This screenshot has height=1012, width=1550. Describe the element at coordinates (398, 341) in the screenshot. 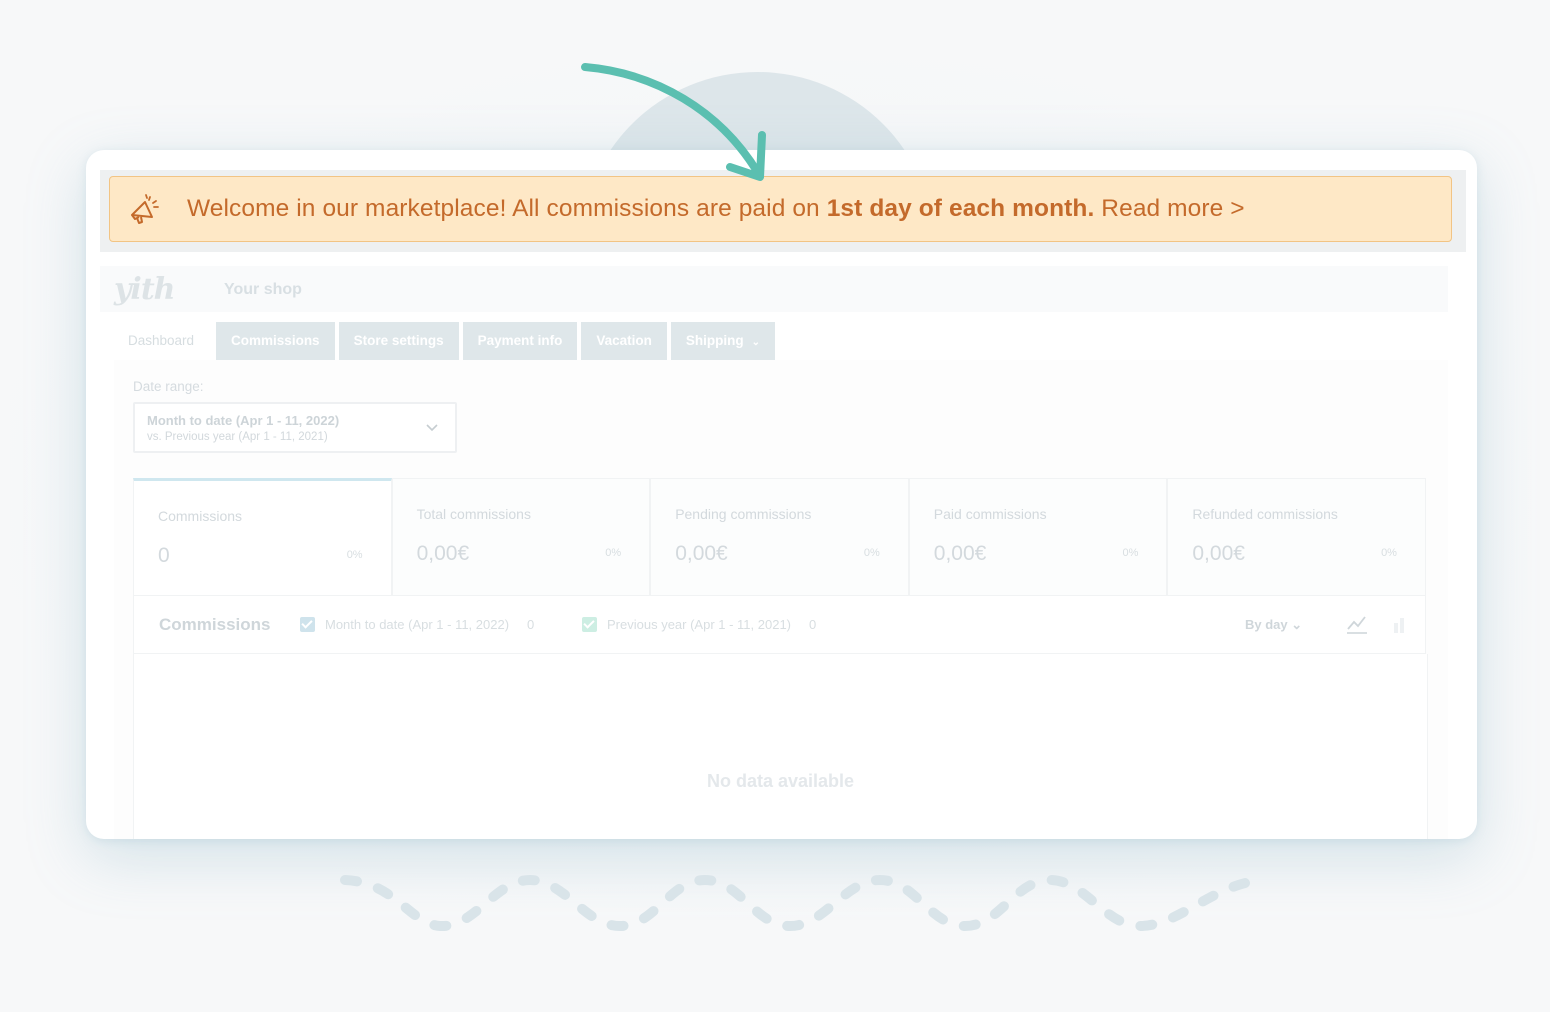

I see `tab-store-settings: Store settings` at that location.